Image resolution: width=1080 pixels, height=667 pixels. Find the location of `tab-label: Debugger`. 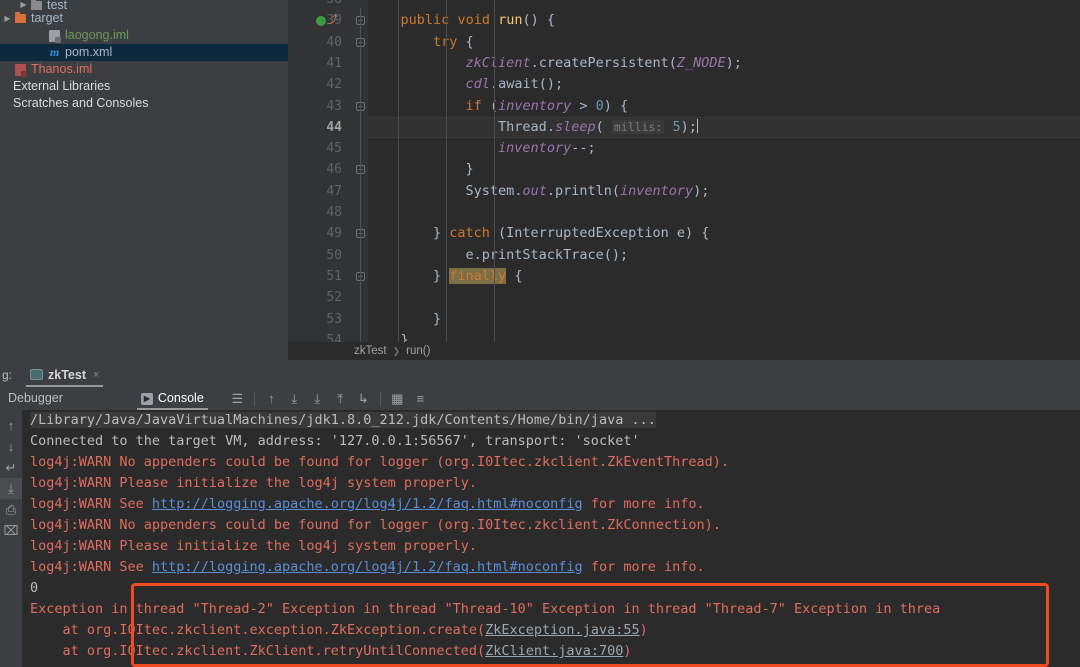

tab-label: Debugger is located at coordinates (35, 398).